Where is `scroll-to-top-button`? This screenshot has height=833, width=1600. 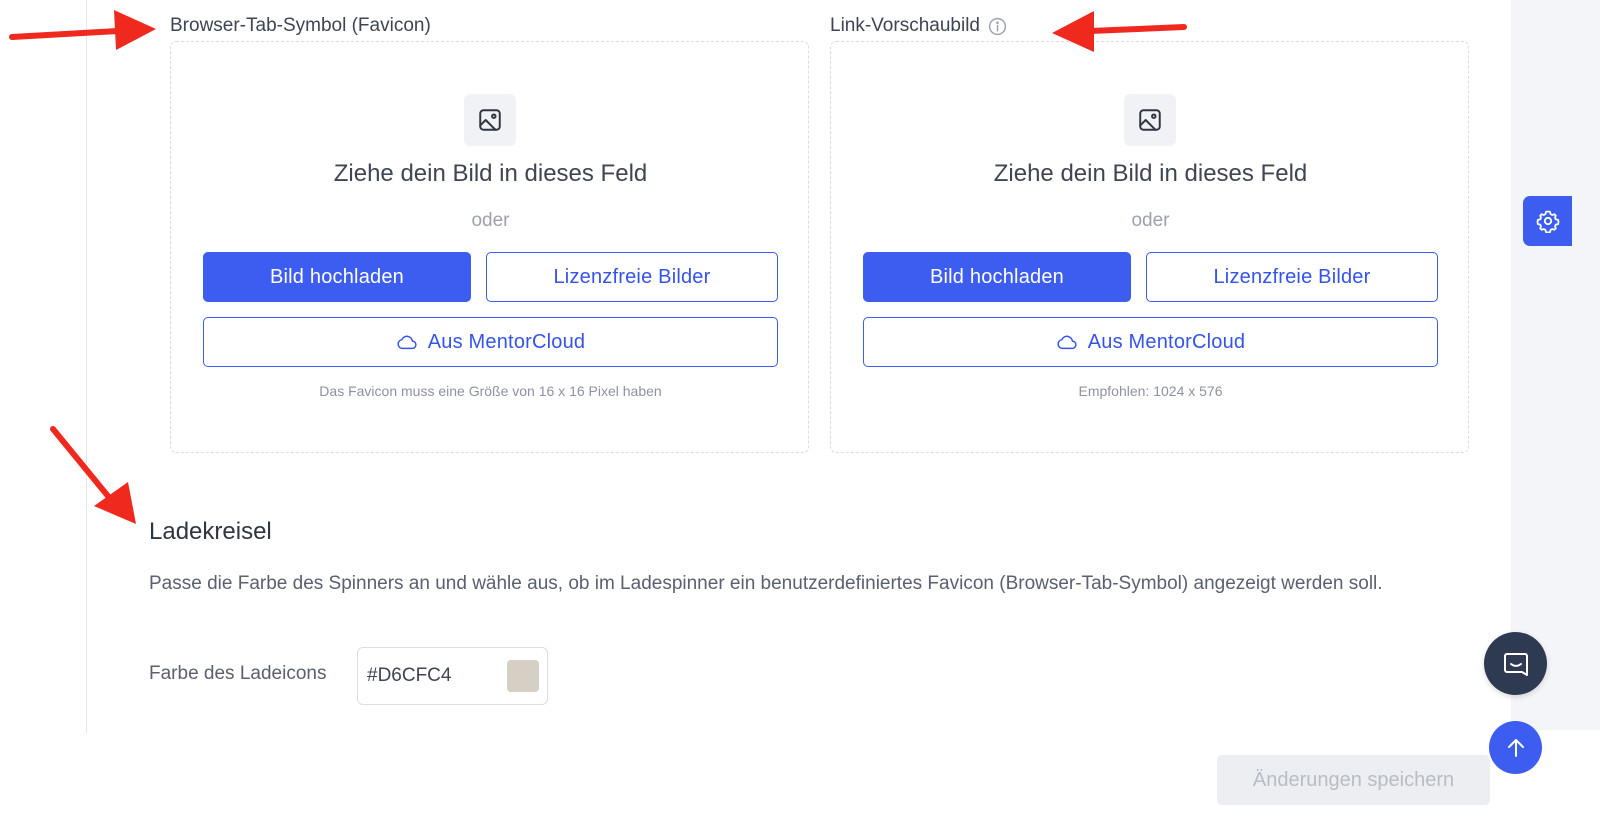
scroll-to-top-button is located at coordinates (1515, 747).